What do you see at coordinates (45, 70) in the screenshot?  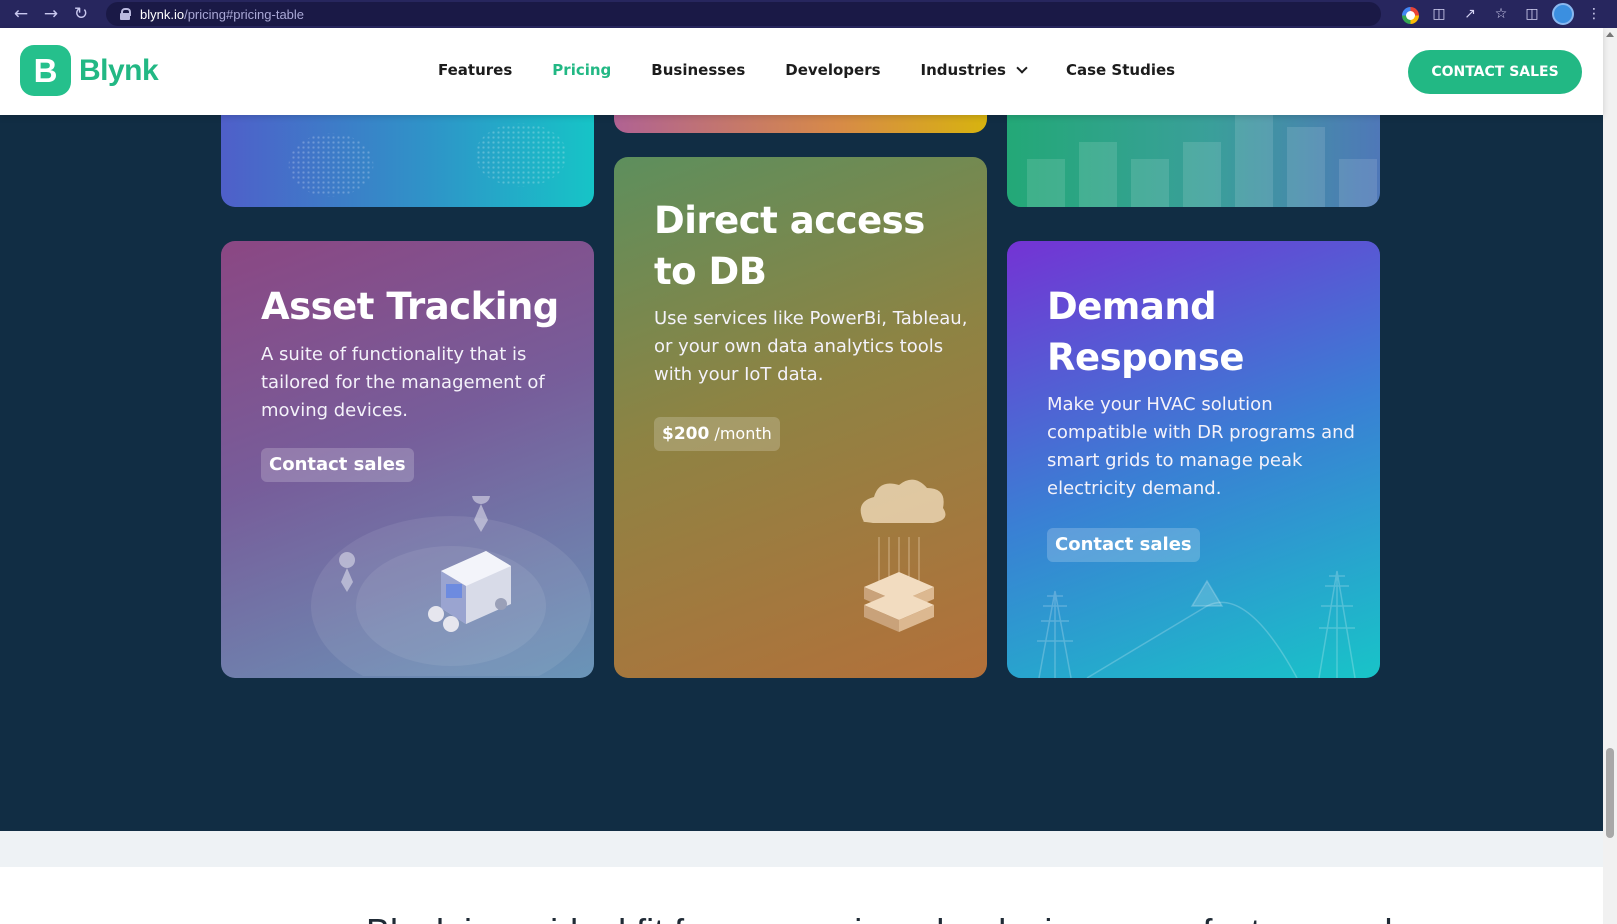 I see `logo-mark: B` at bounding box center [45, 70].